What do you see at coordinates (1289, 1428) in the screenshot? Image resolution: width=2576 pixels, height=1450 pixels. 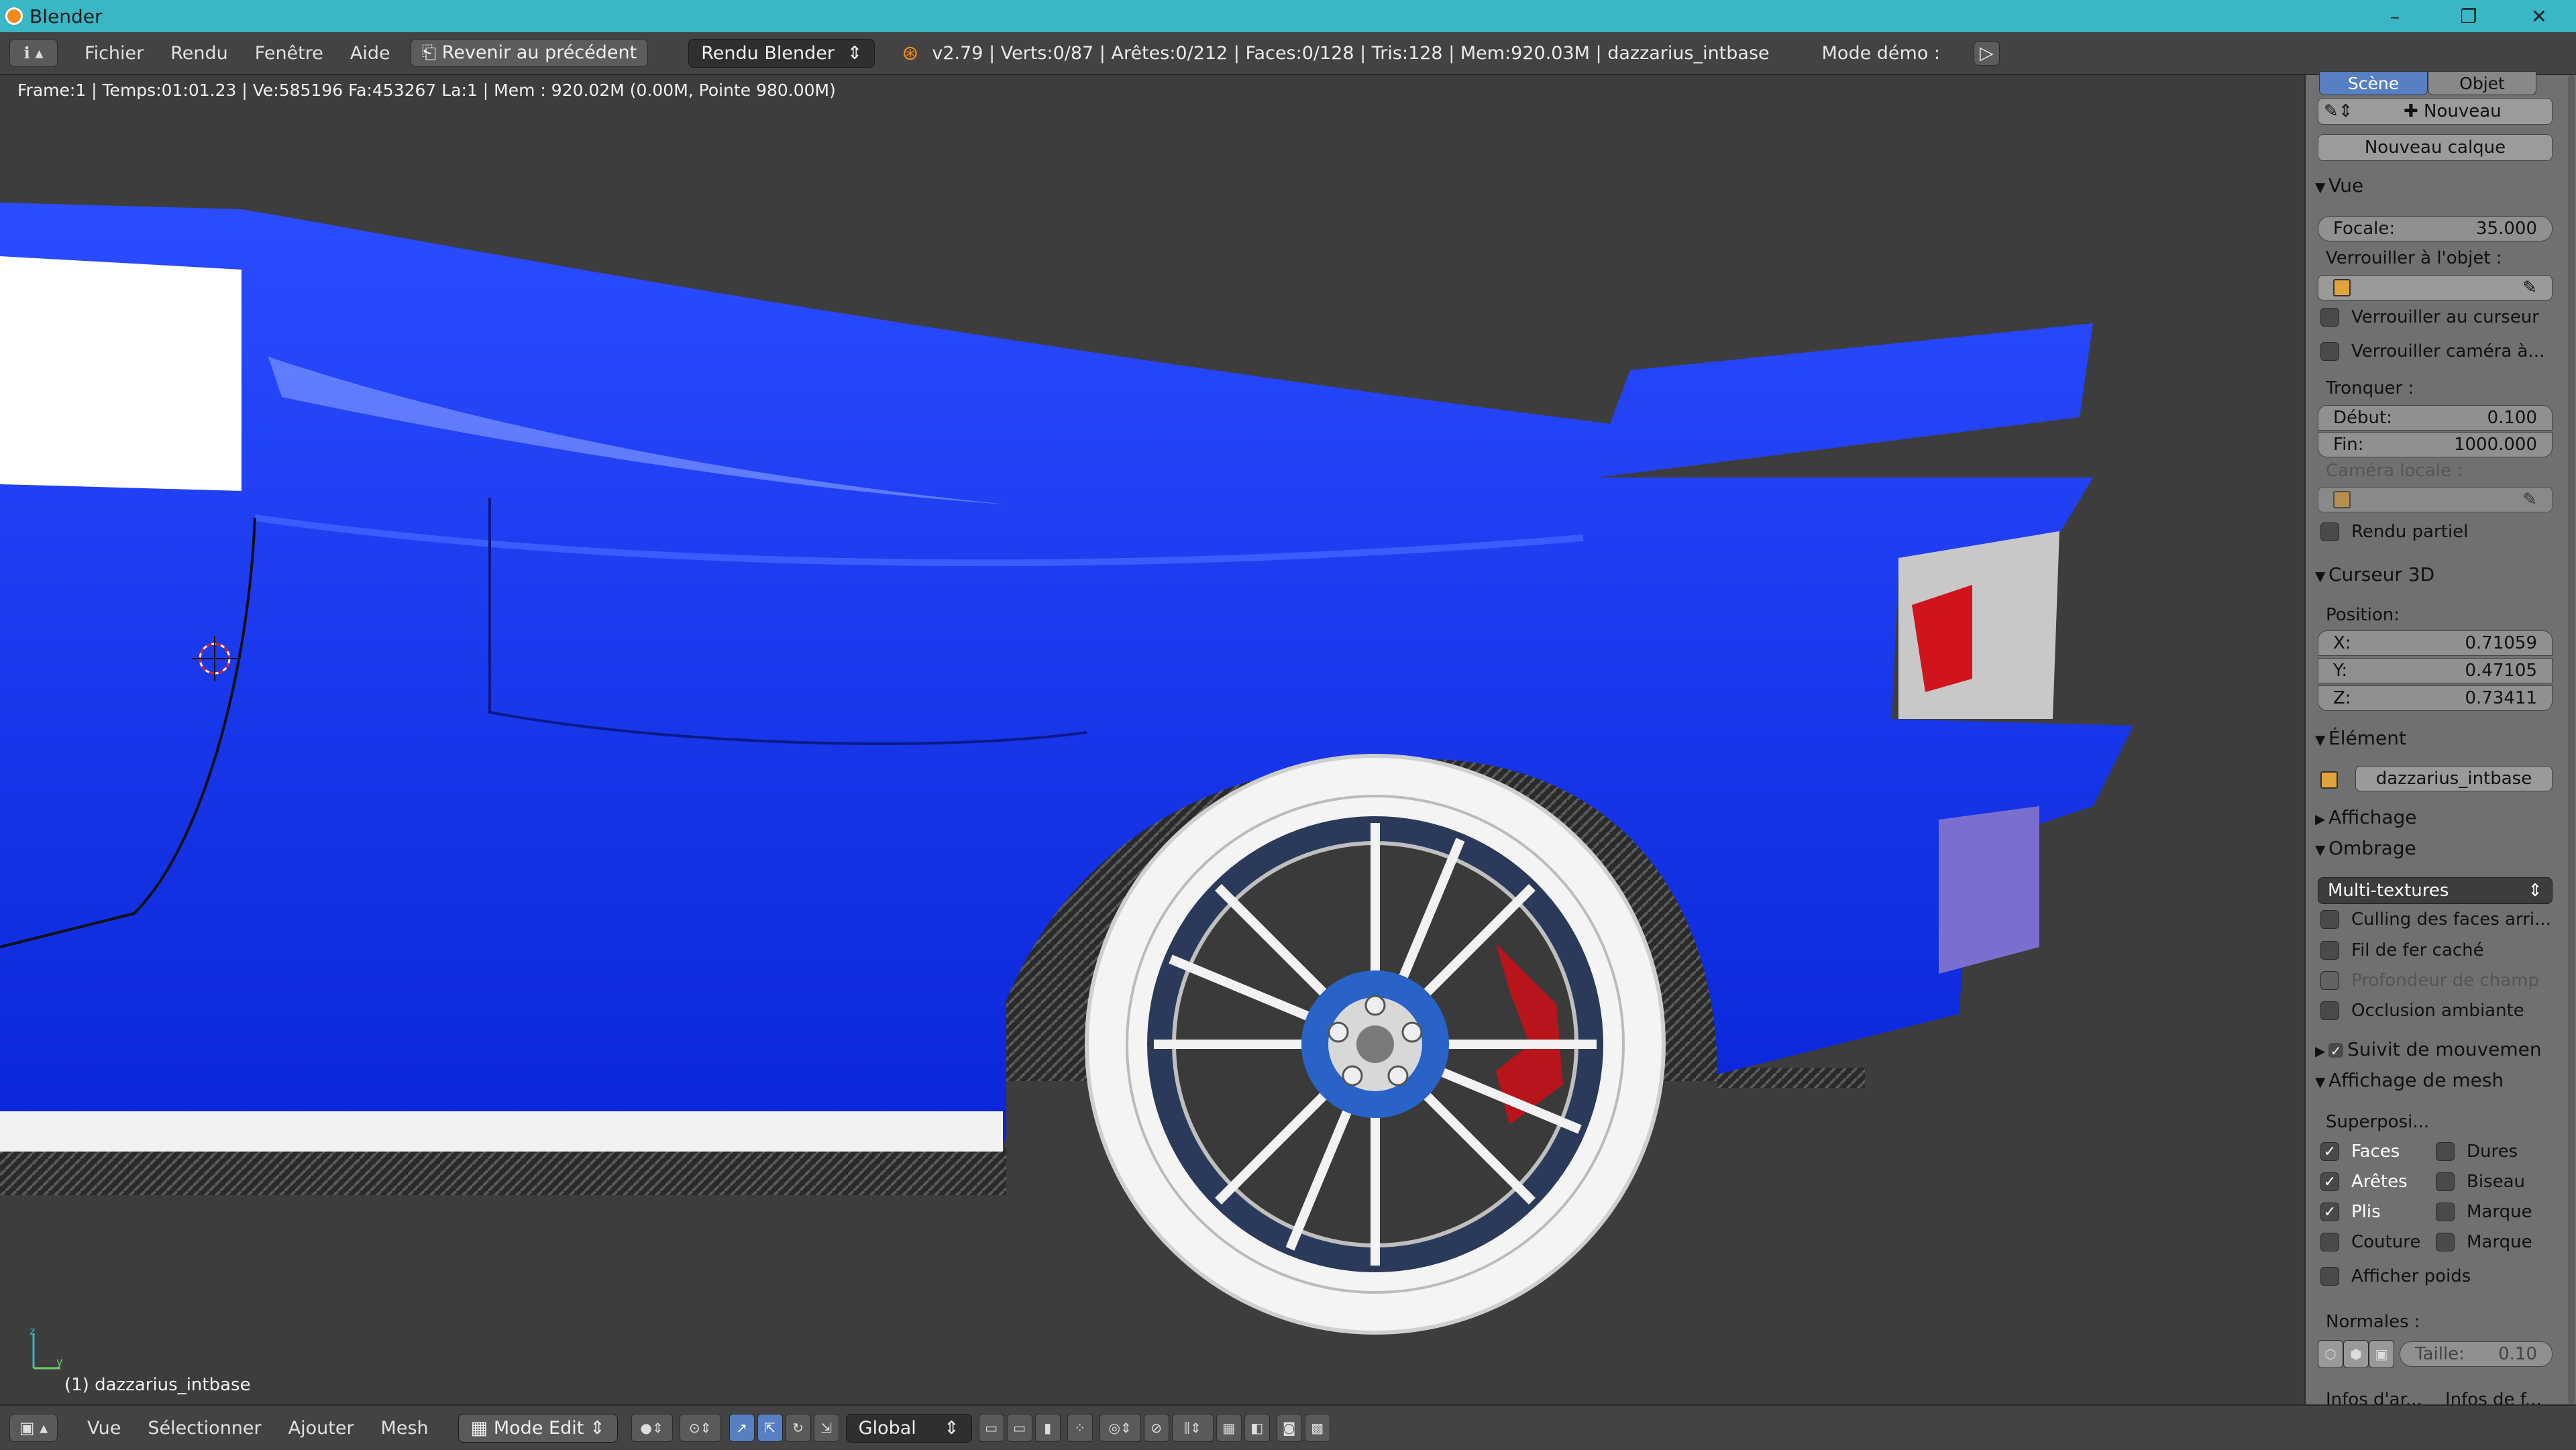 I see `camera-render-icon: ◙` at bounding box center [1289, 1428].